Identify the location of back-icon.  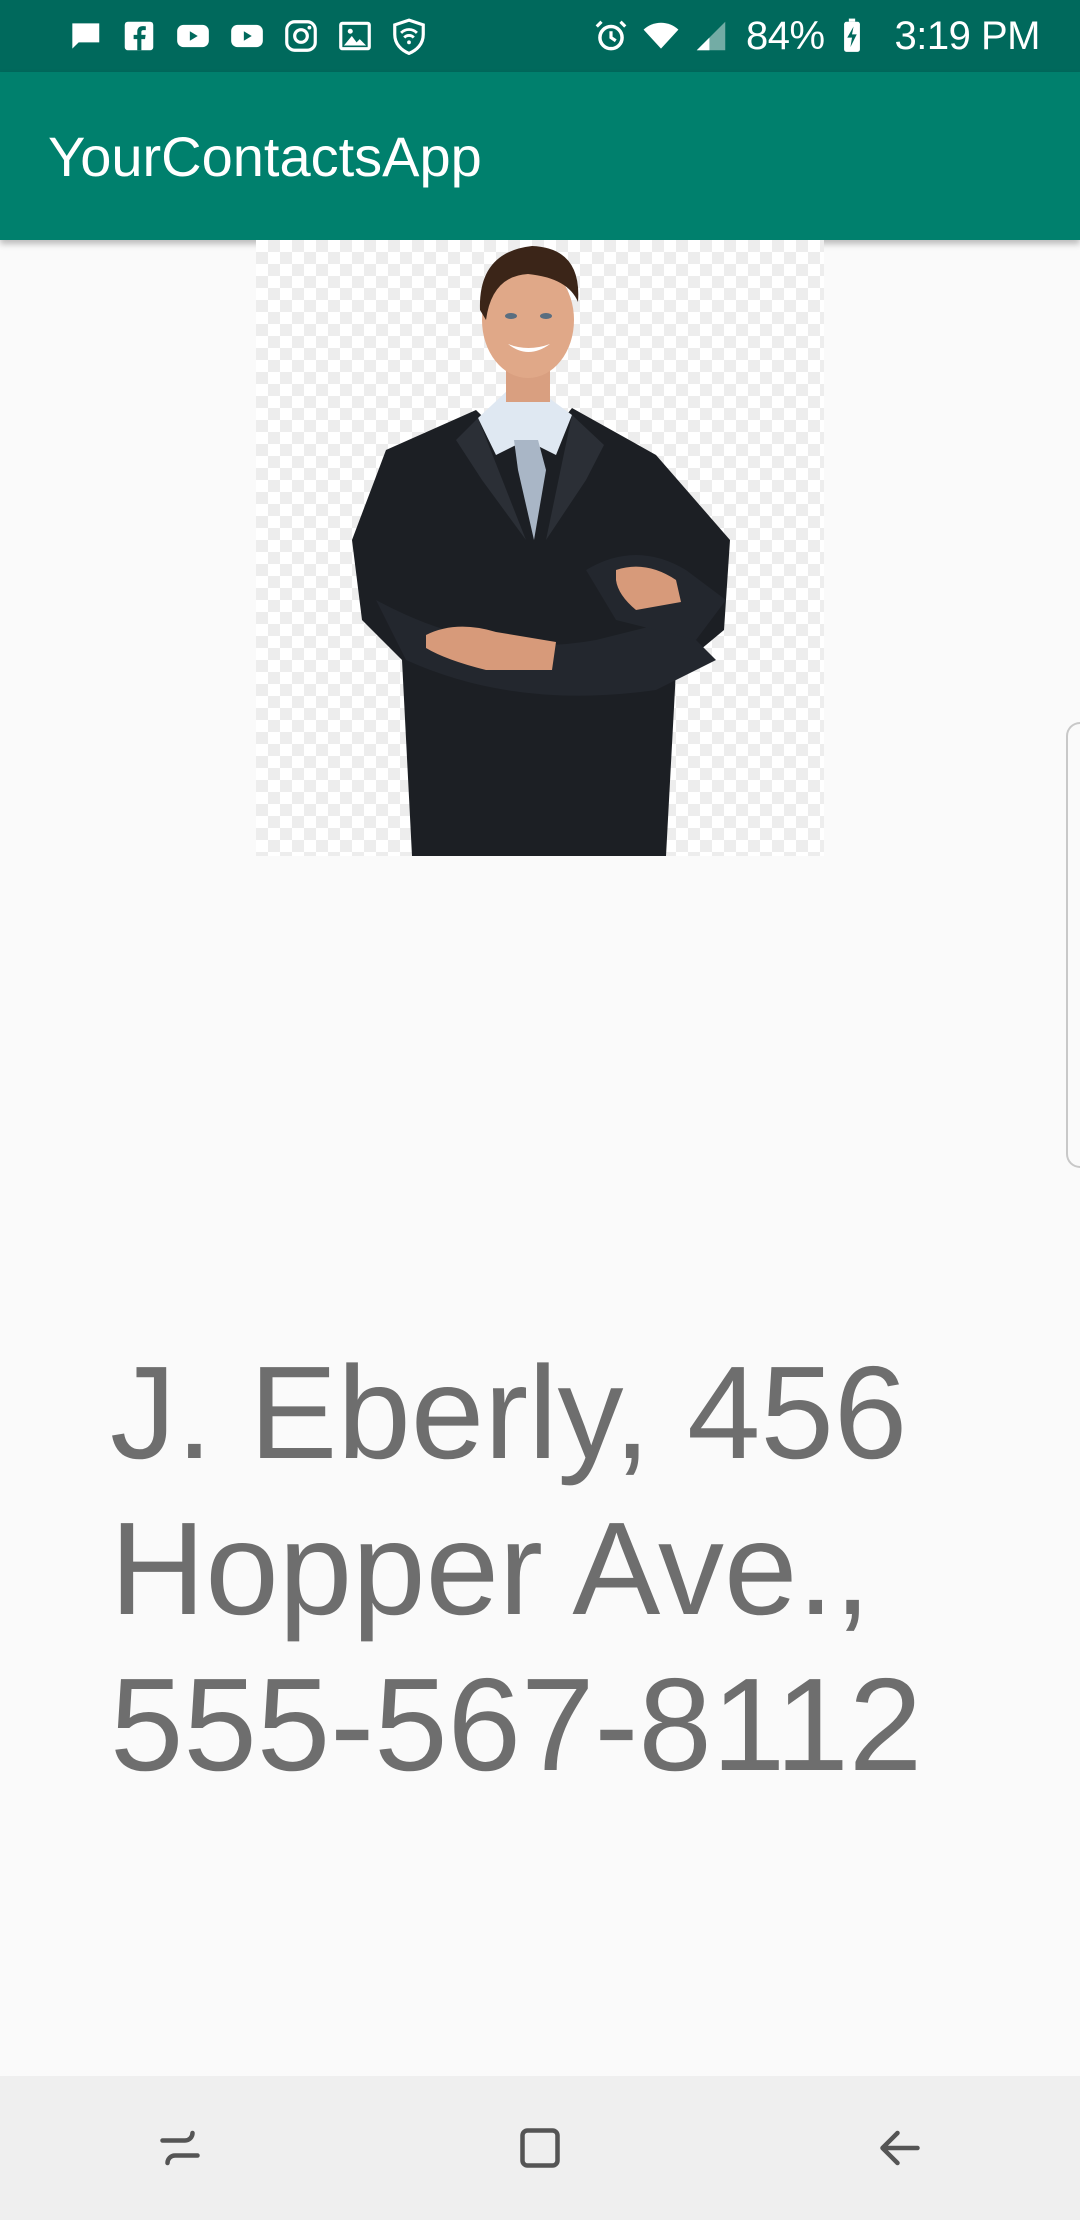
(900, 2148).